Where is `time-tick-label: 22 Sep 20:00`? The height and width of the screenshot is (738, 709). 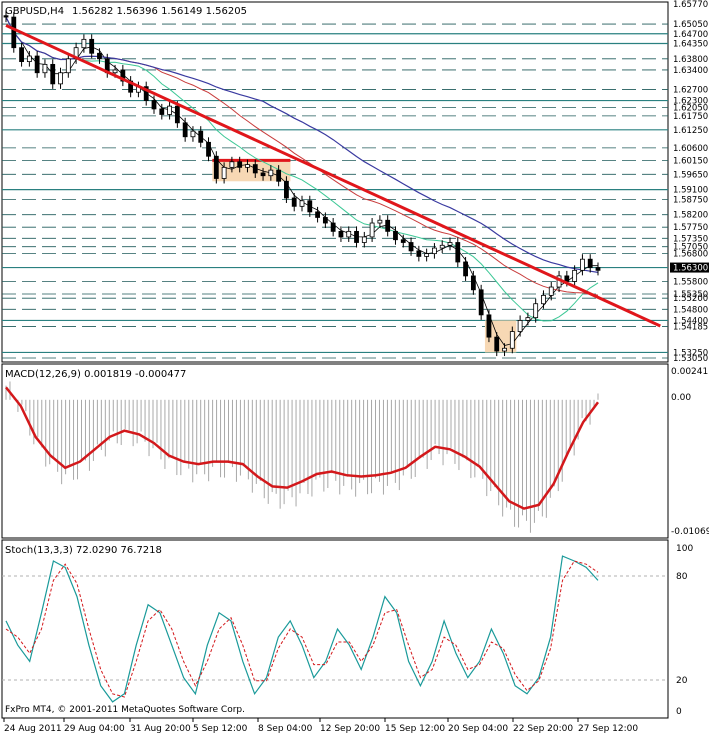
time-tick-label: 22 Sep 20:00 is located at coordinates (543, 729).